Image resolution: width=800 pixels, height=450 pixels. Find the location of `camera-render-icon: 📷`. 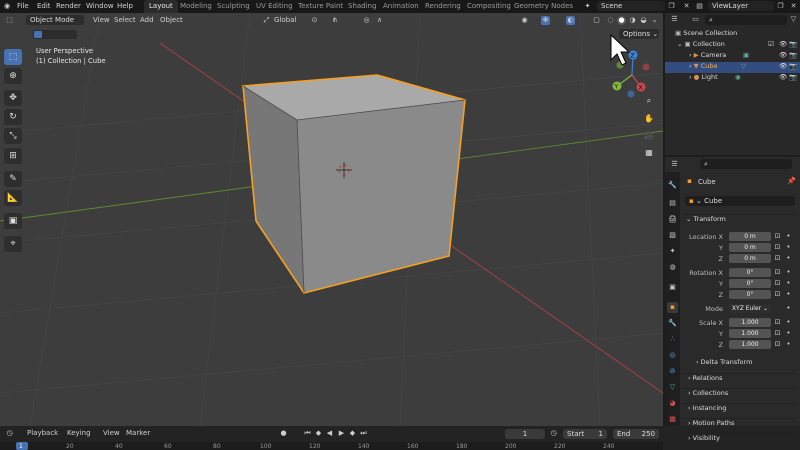

camera-render-icon: 📷 is located at coordinates (793, 55).